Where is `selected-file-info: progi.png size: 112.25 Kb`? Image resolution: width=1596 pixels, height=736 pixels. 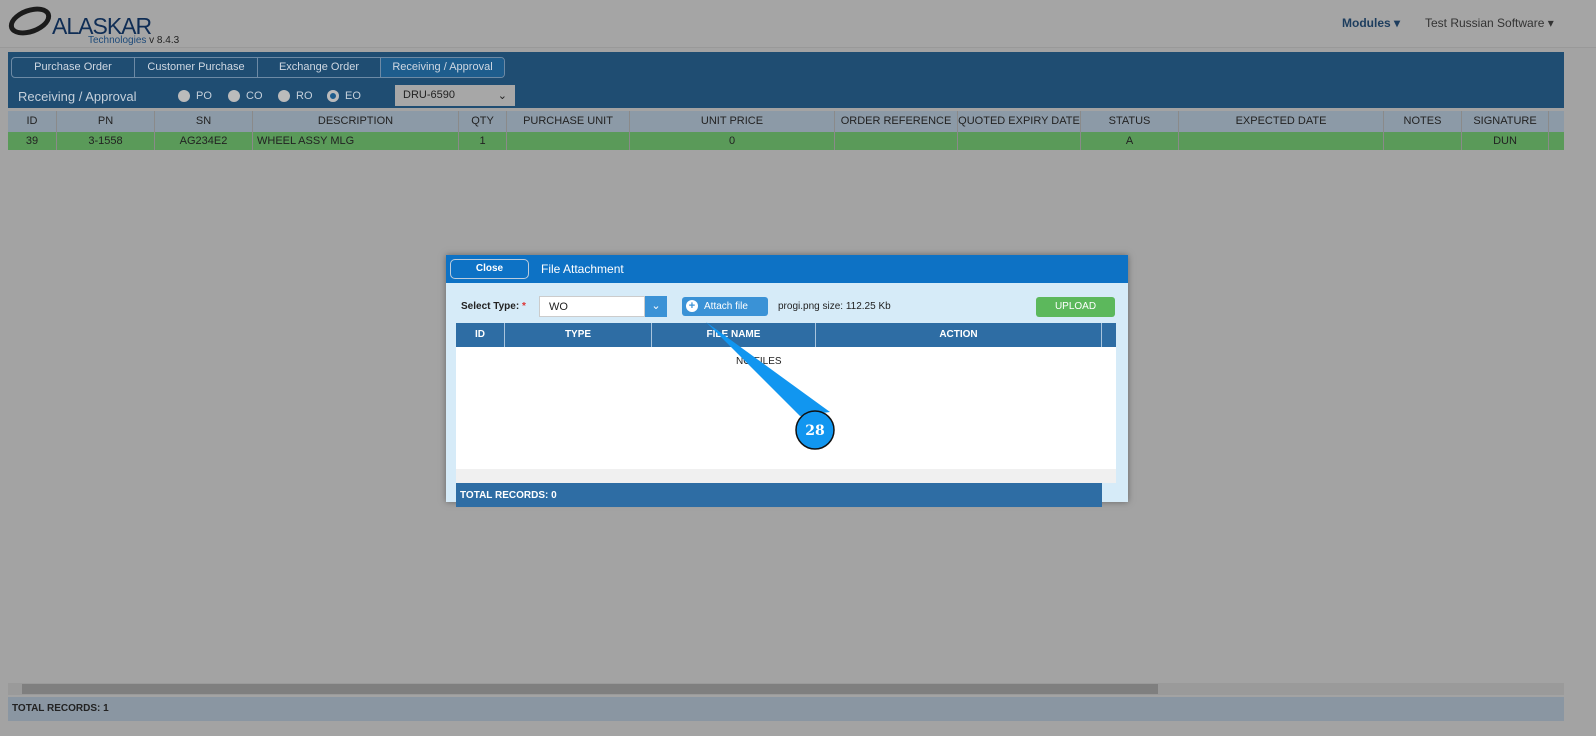
selected-file-info: progi.png size: 112.25 Kb is located at coordinates (834, 306).